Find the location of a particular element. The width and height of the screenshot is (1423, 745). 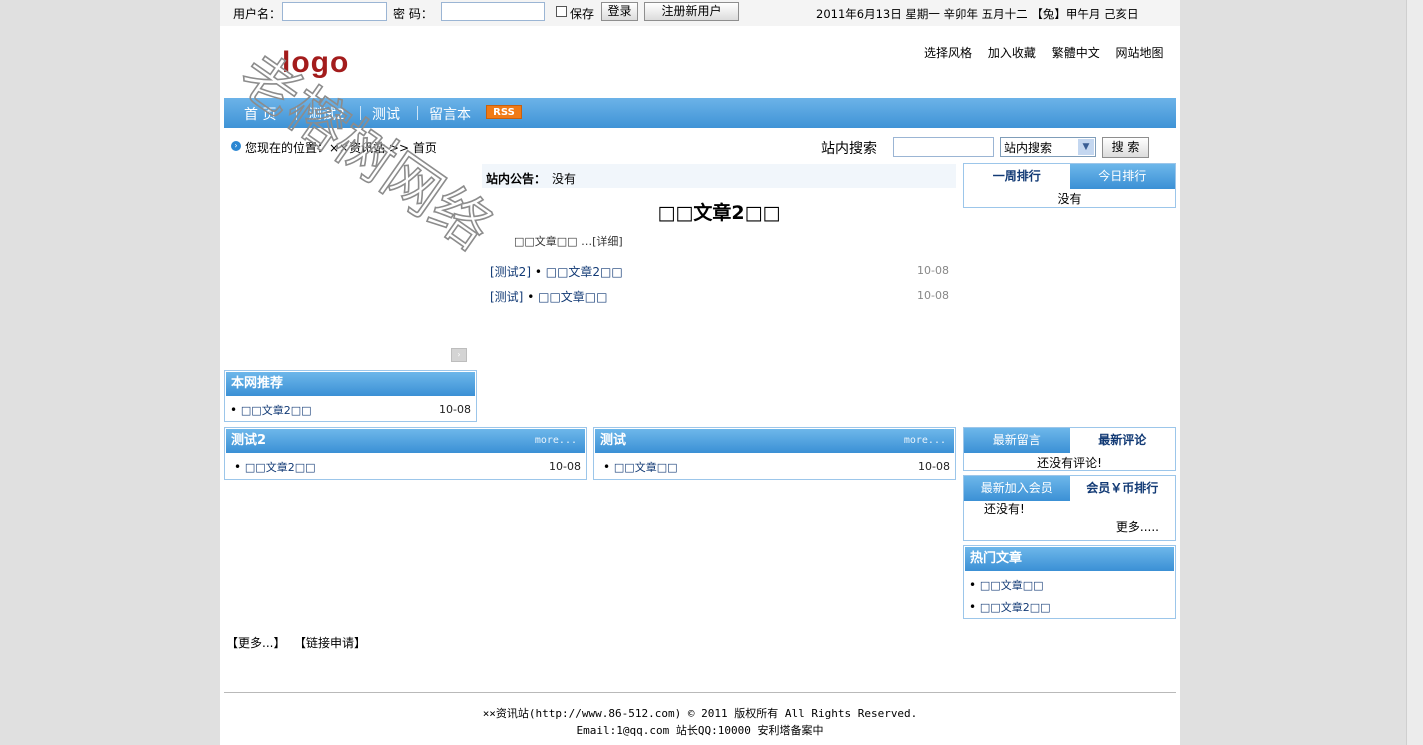

category-box-test2: 测试2 more... □□文章2□□ 10-08 is located at coordinates (405, 453).